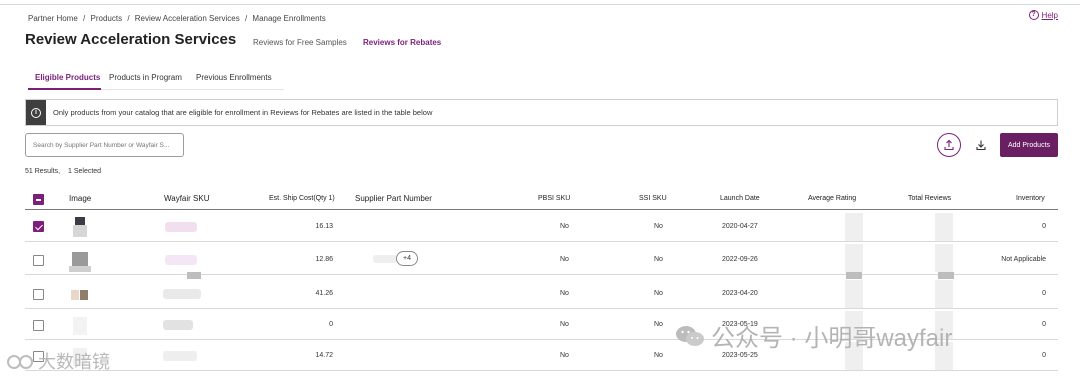 The width and height of the screenshot is (1080, 384). What do you see at coordinates (541, 293) in the screenshot?
I see `table-row: 41.26 No No 2023-04-20 0` at bounding box center [541, 293].